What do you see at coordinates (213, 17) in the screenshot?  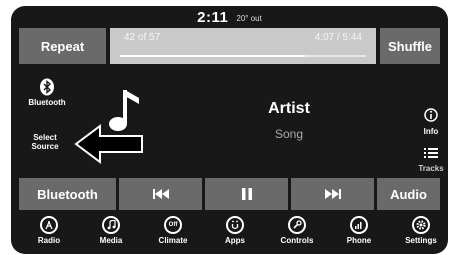 I see `clock: 2:11` at bounding box center [213, 17].